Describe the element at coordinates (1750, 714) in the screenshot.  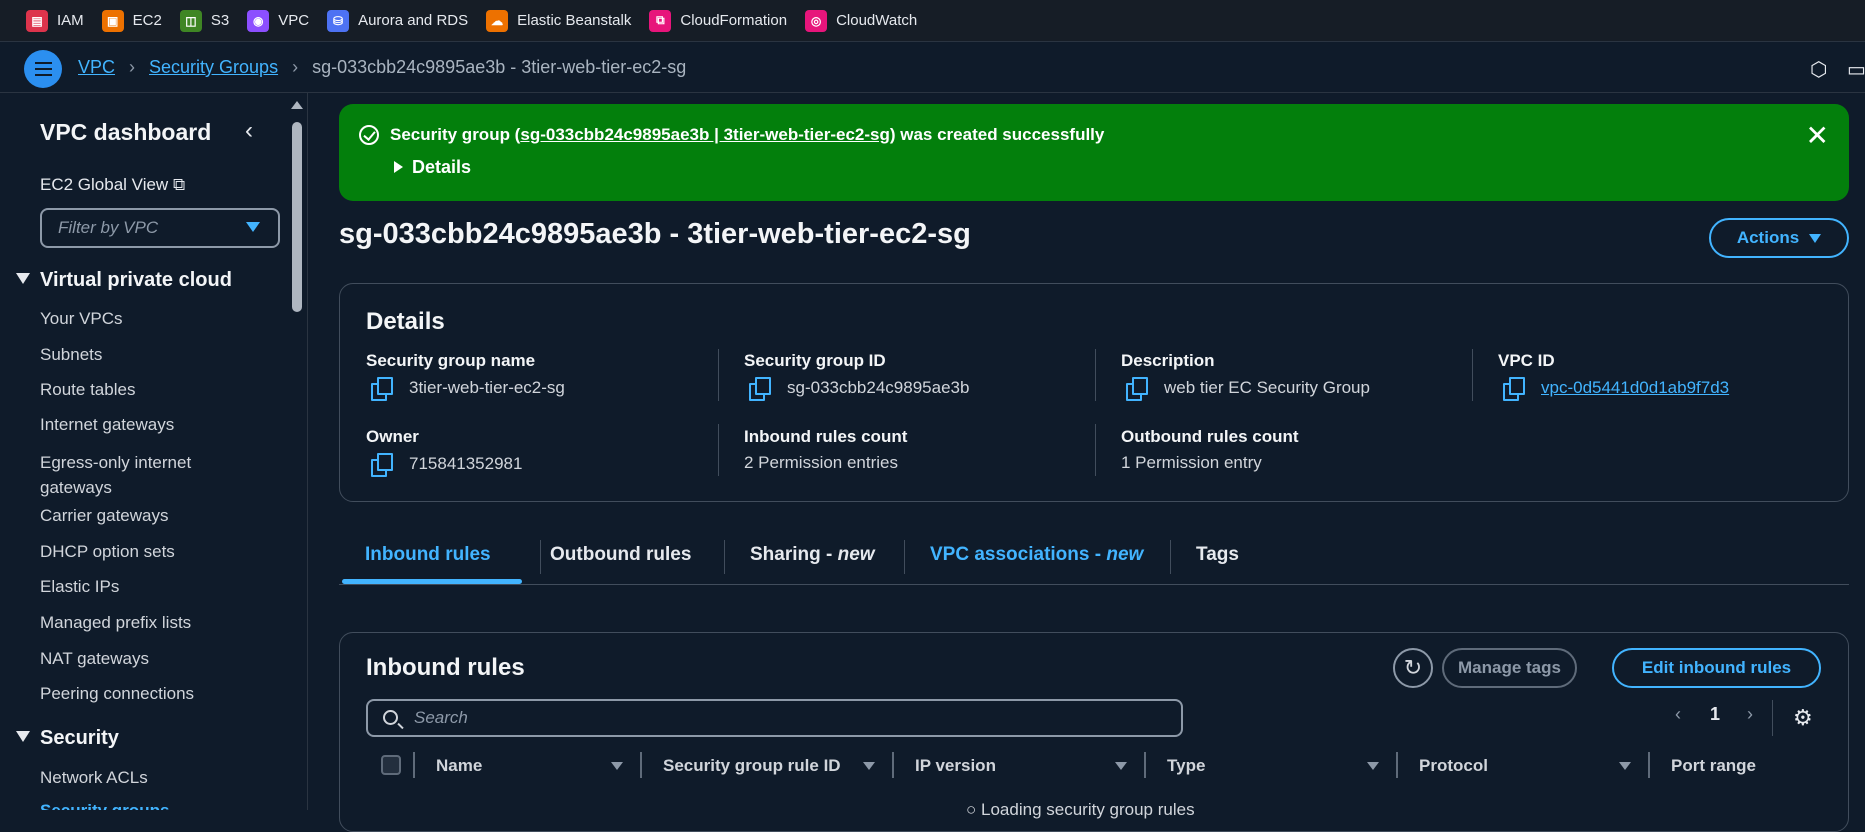
I see `pagination-next-icon: ›` at that location.